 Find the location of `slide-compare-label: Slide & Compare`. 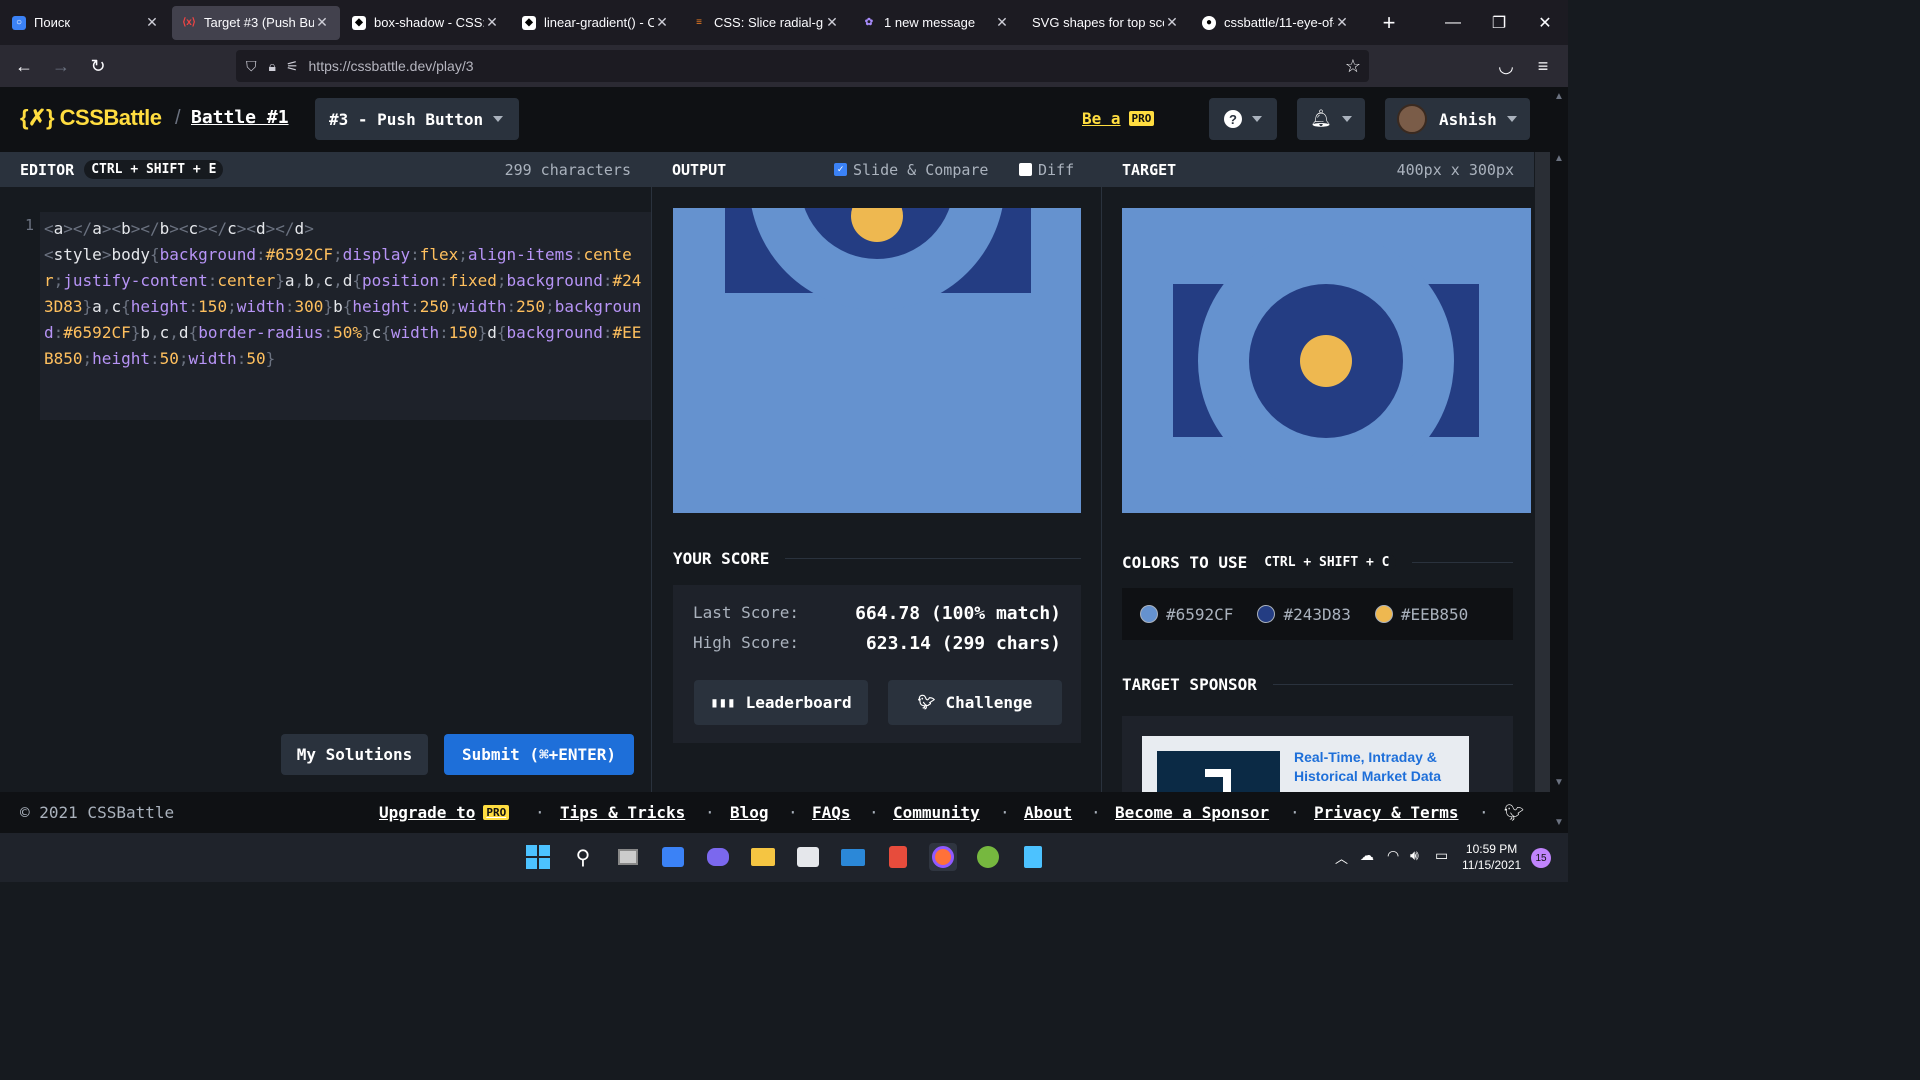

slide-compare-label: Slide & Compare is located at coordinates (921, 169).